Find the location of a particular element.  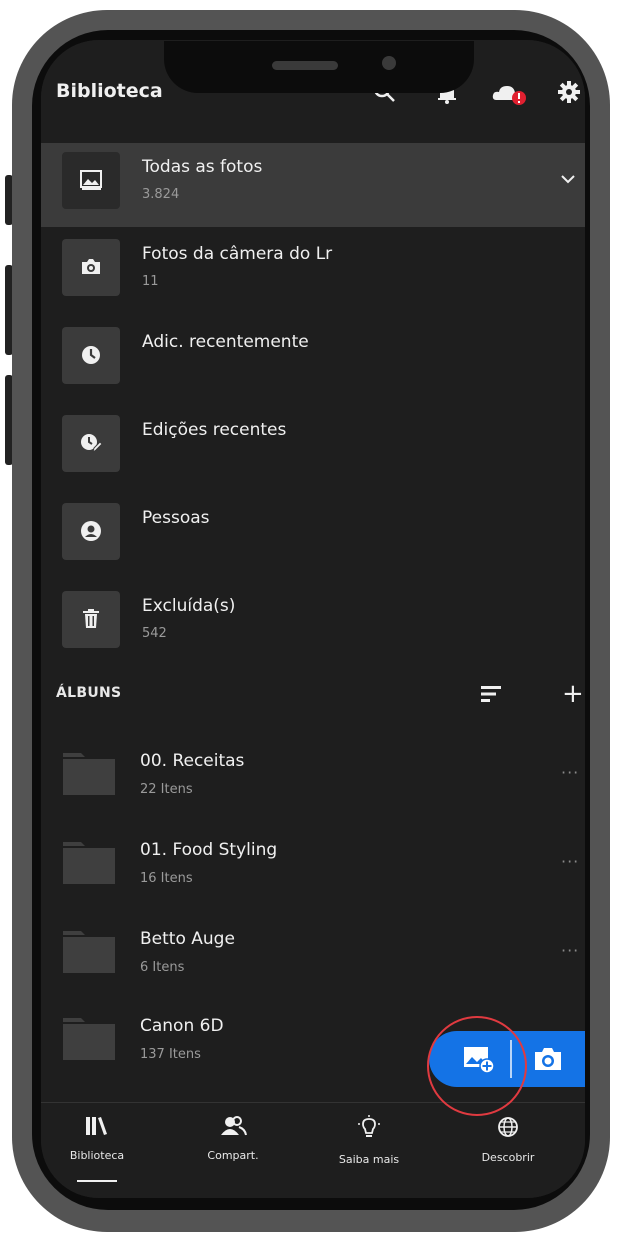

library-item-label: Todas as fotos is located at coordinates (202, 167).